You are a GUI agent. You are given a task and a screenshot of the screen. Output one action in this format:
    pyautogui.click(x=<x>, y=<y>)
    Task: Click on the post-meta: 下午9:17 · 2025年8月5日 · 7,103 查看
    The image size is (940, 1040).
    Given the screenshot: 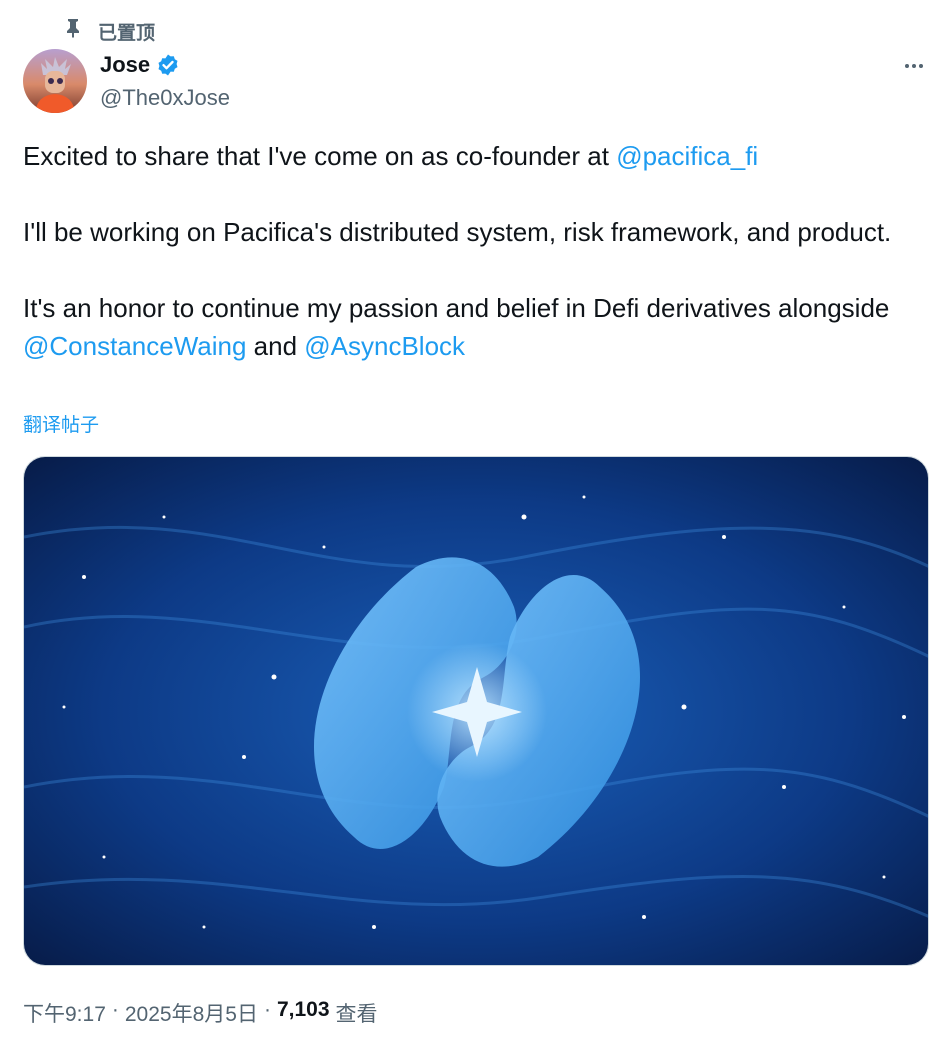 What is the action you would take?
    pyautogui.click(x=200, y=1013)
    